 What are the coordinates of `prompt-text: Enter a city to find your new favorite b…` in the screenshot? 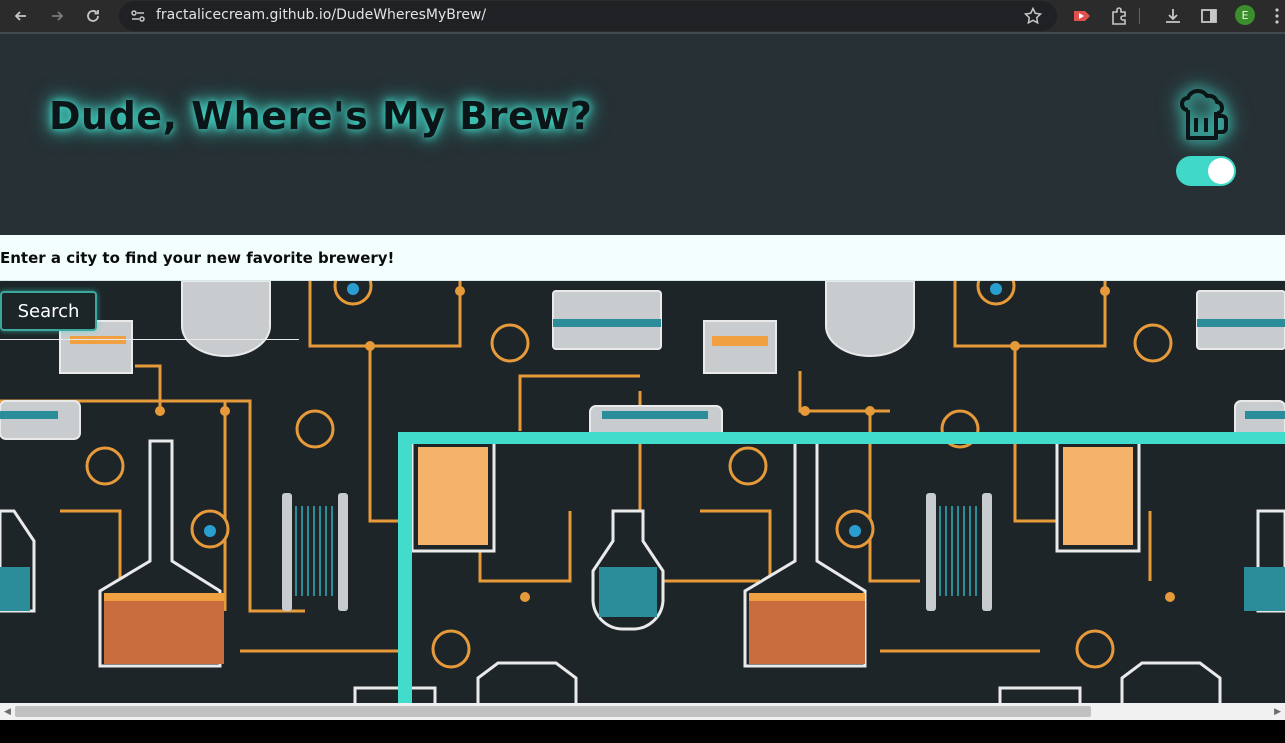 It's located at (197, 258).